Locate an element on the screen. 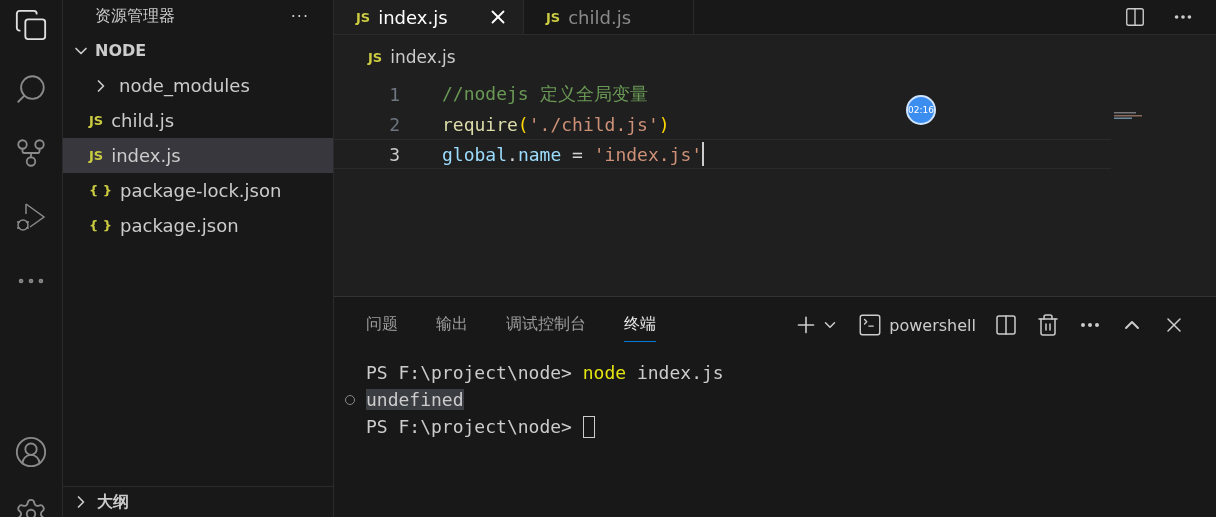 The height and width of the screenshot is (517, 1216). search-icon is located at coordinates (31, 89).